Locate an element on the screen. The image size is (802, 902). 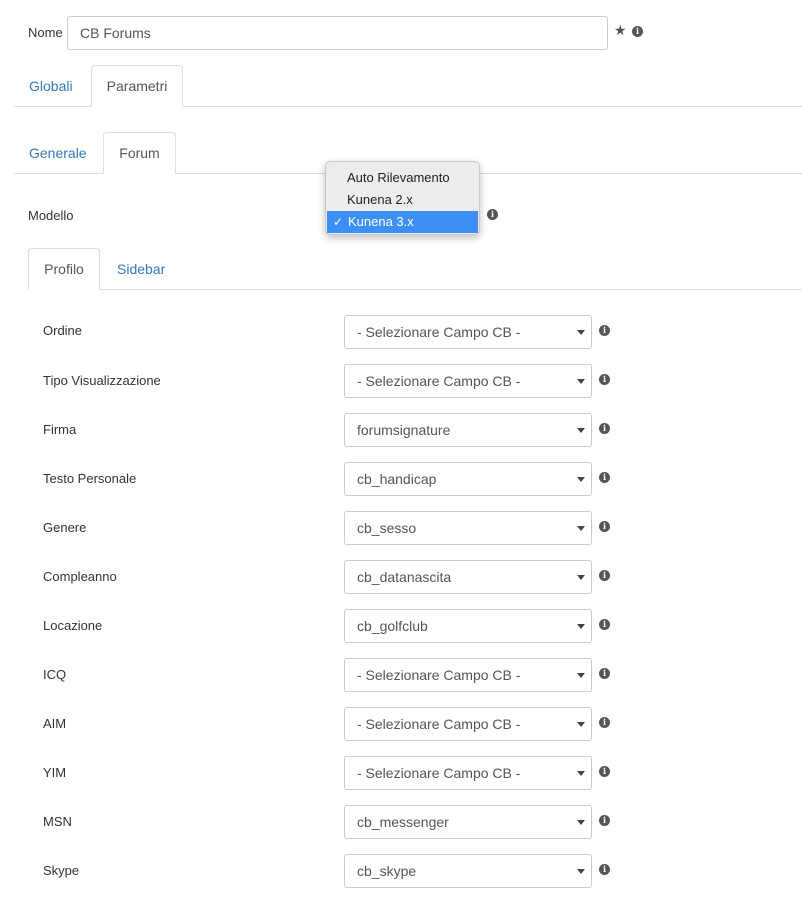
select-ordine: - Selezionare Campo CB - is located at coordinates (468, 332).